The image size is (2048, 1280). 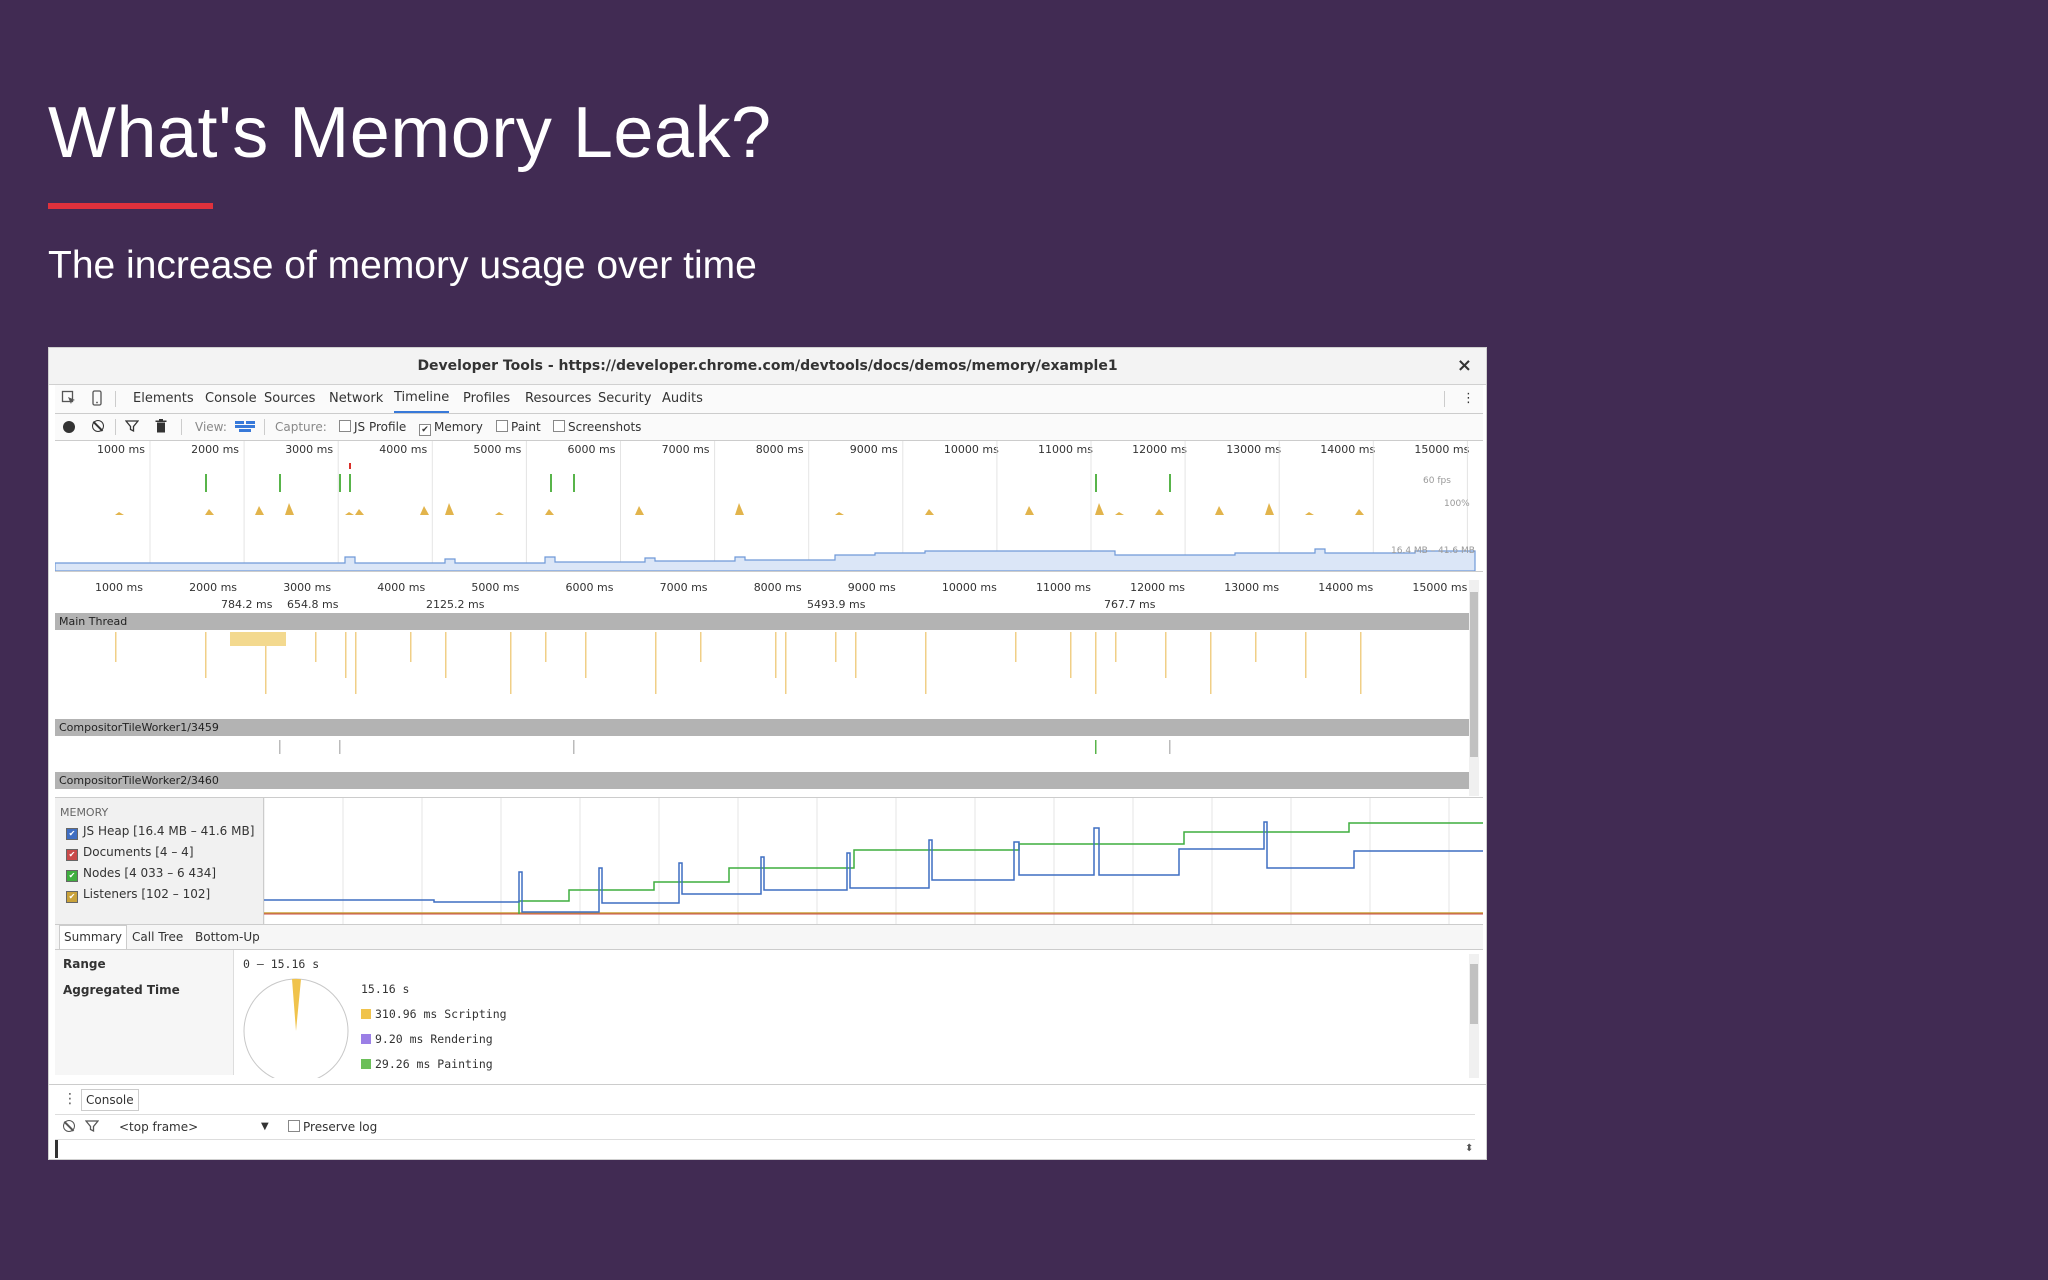 I want to click on nodes-counter: ✔ Nodes [4 033 – 6 434], so click(x=141, y=874).